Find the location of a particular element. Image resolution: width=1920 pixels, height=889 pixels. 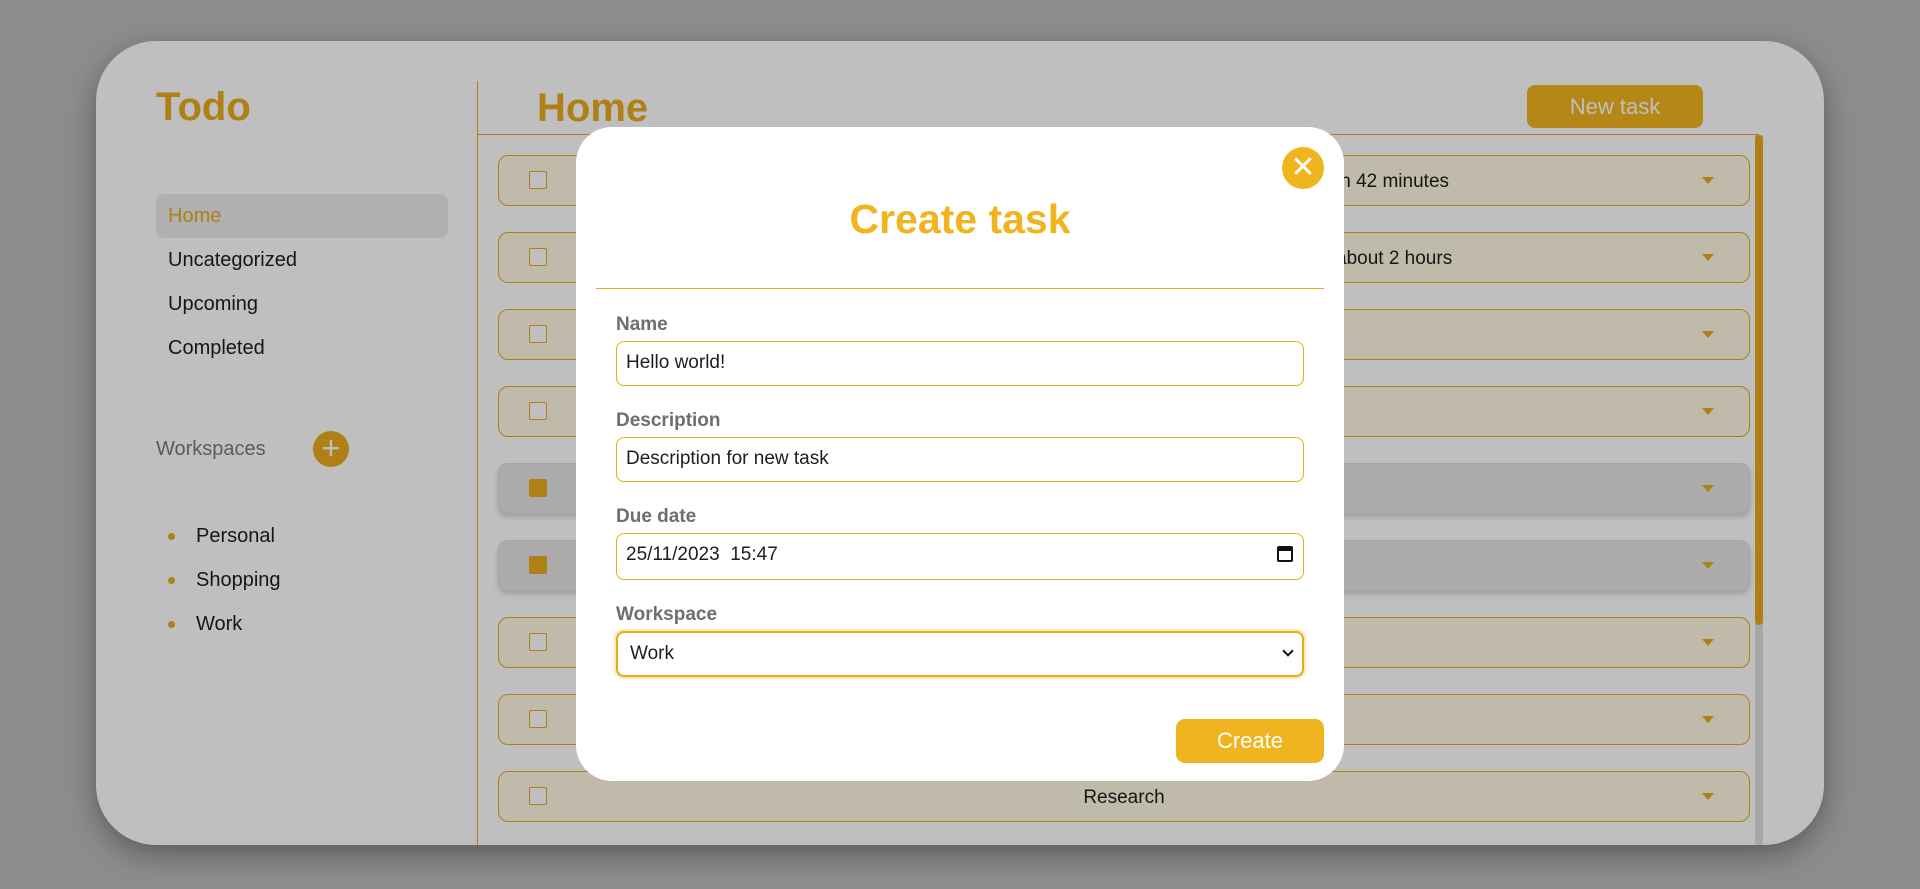

description-label: Description is located at coordinates (668, 420).